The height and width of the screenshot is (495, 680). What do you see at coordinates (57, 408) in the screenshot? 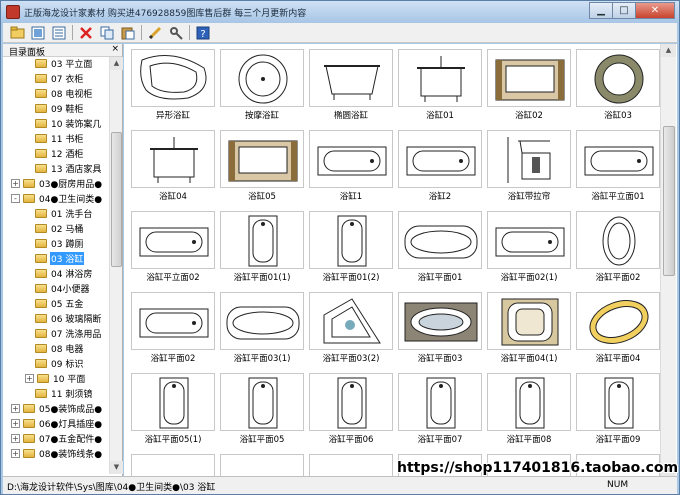
I see `tree-item: +05●装饰成品●` at bounding box center [57, 408].